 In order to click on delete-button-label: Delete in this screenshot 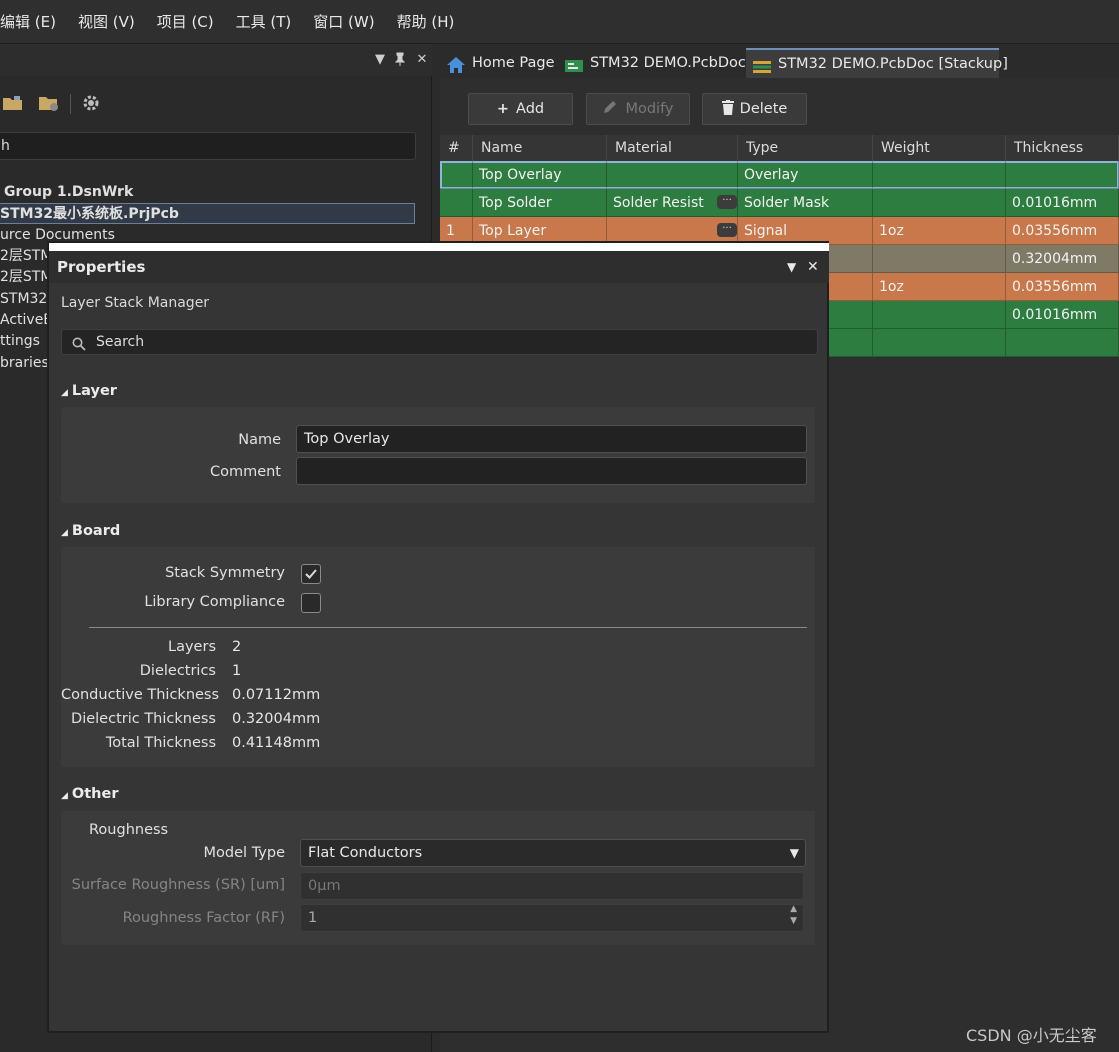, I will do `click(763, 109)`.